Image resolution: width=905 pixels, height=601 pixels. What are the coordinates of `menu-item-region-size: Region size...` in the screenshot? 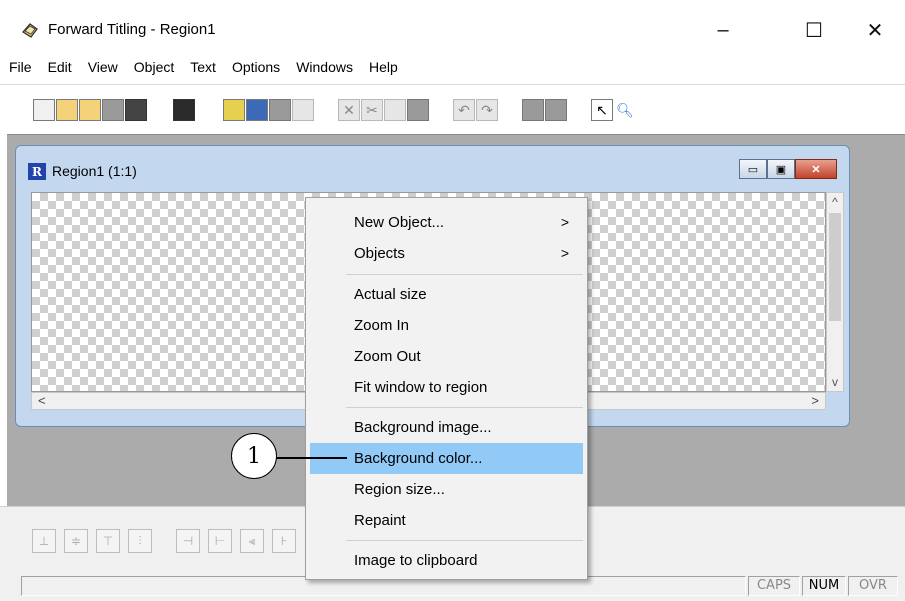 It's located at (446, 489).